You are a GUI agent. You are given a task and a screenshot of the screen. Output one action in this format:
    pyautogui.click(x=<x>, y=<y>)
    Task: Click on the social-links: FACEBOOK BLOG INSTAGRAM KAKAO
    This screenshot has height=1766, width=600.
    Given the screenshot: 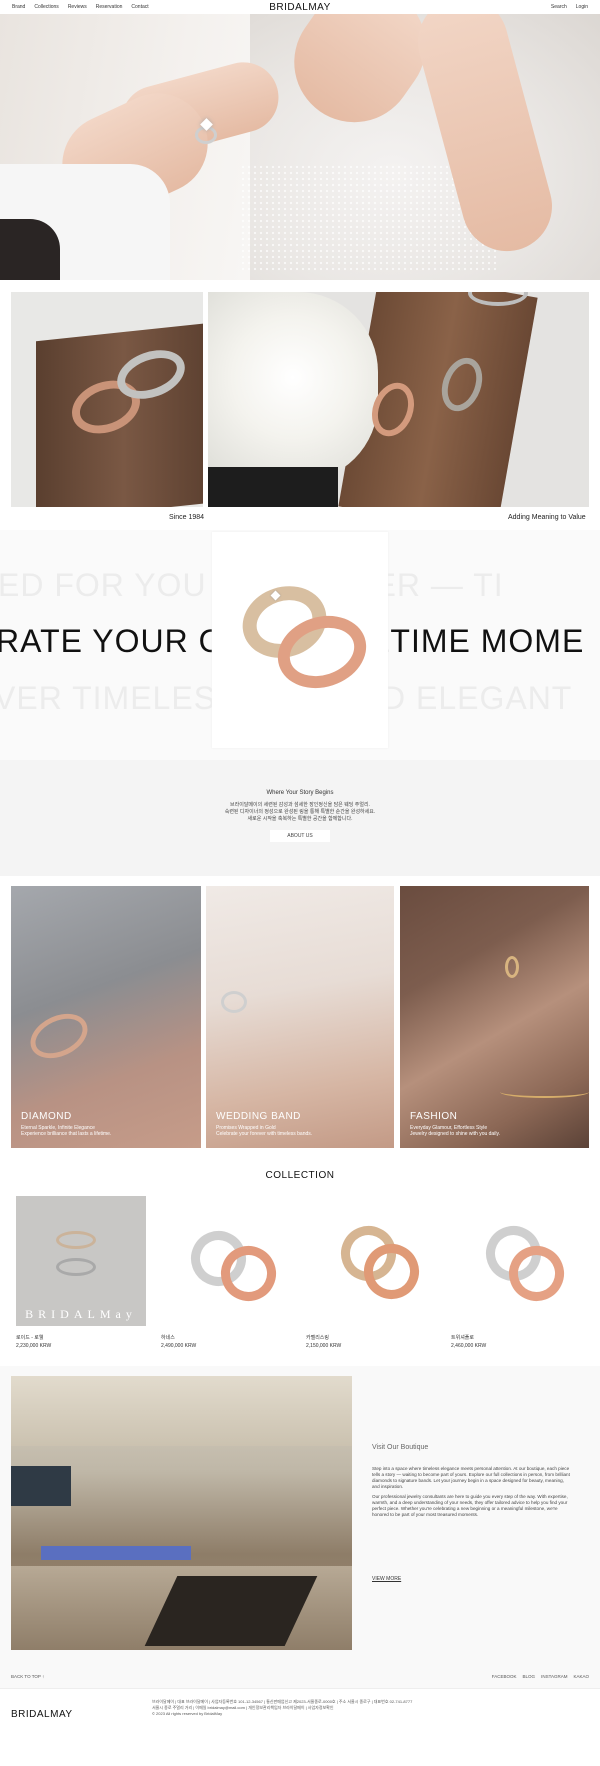 What is the action you would take?
    pyautogui.click(x=540, y=1676)
    